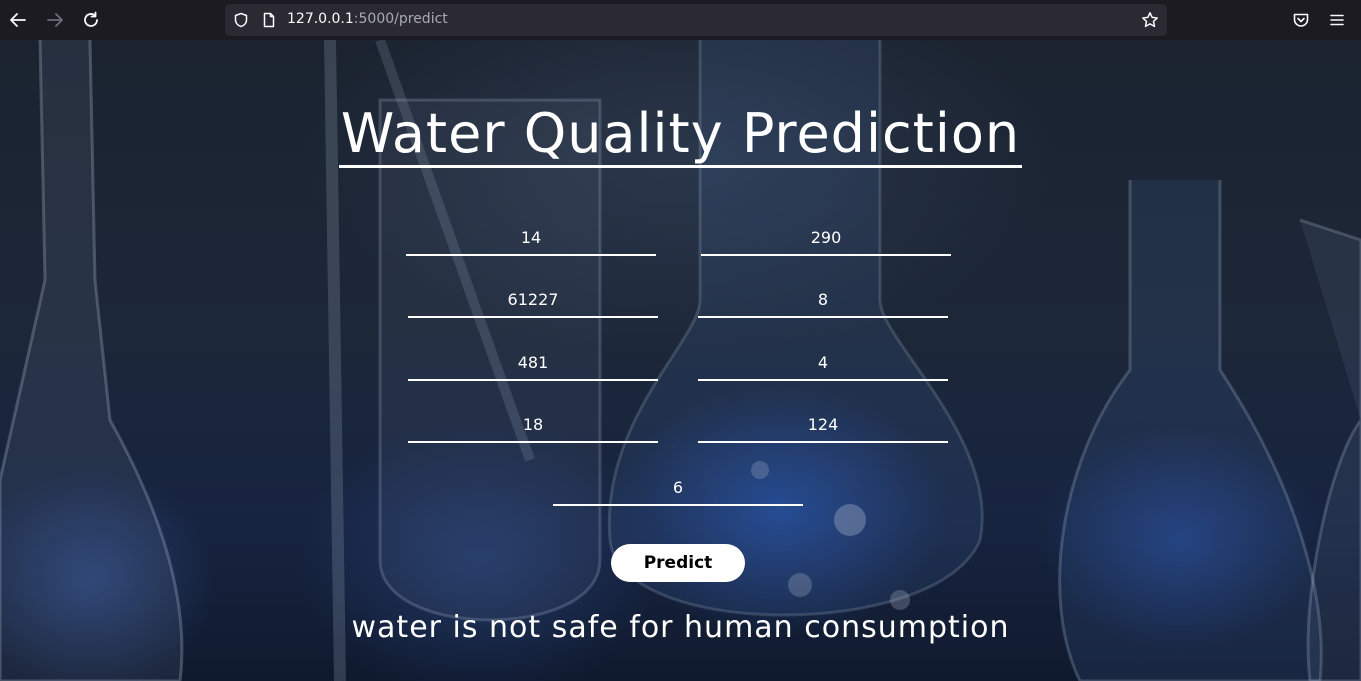 This screenshot has width=1361, height=681. What do you see at coordinates (91, 20) in the screenshot?
I see `reload-icon` at bounding box center [91, 20].